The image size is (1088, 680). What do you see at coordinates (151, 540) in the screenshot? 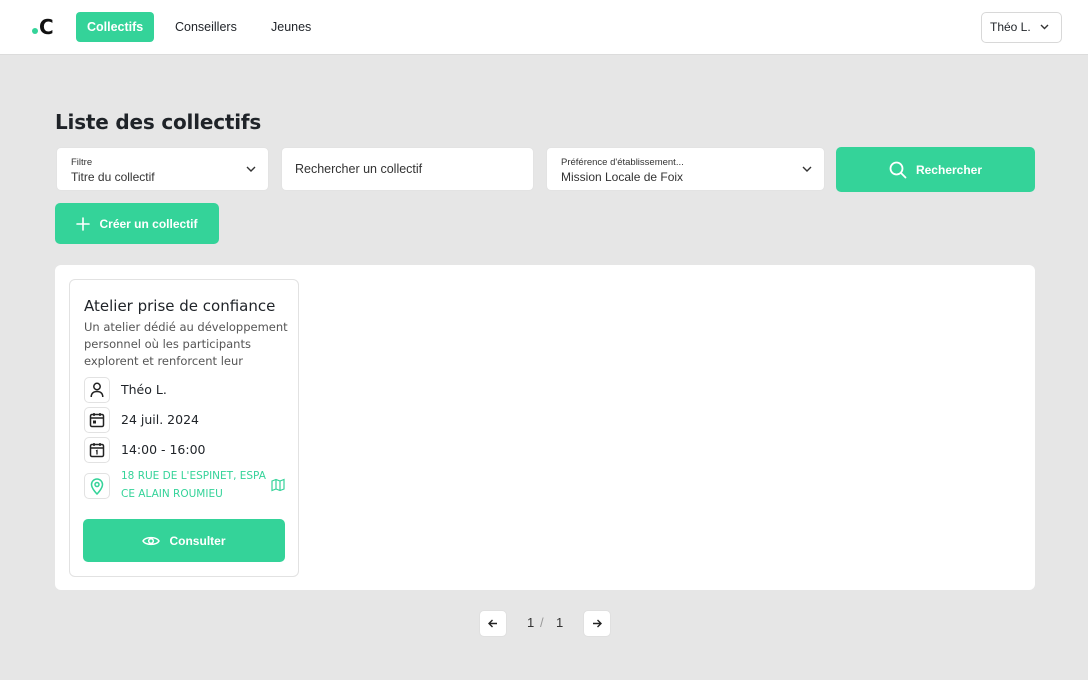
I see `eye-icon` at bounding box center [151, 540].